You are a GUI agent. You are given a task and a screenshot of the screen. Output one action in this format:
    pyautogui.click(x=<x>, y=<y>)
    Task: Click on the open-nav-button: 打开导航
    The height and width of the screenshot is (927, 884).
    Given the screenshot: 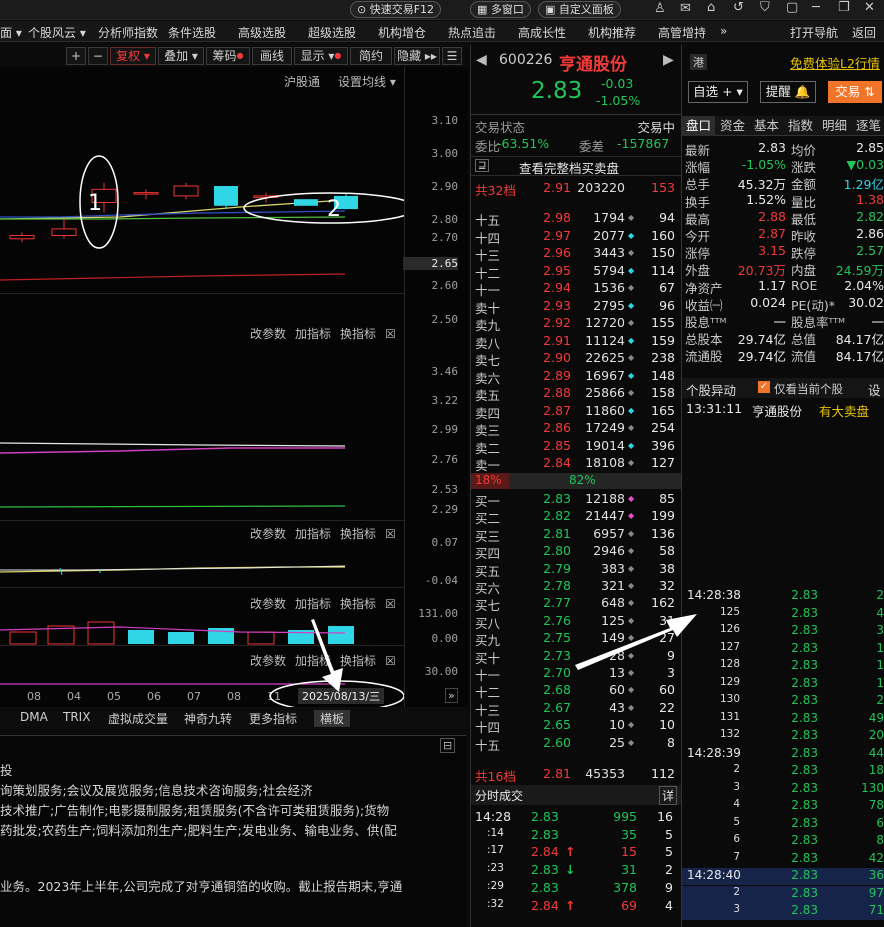 What is the action you would take?
    pyautogui.click(x=814, y=32)
    